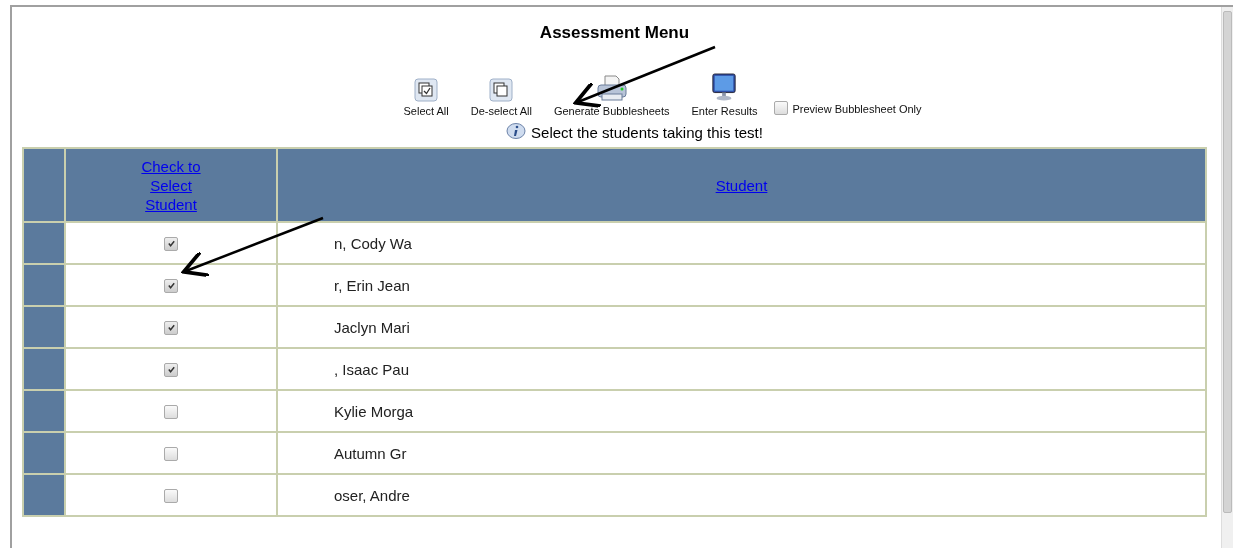  Describe the element at coordinates (372, 495) in the screenshot. I see `student-name: oser, Andre` at that location.